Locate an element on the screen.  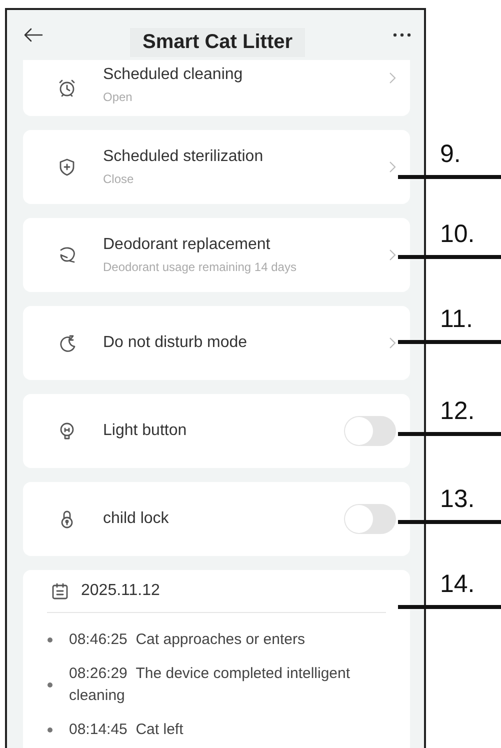
shield-plus-icon is located at coordinates (67, 167).